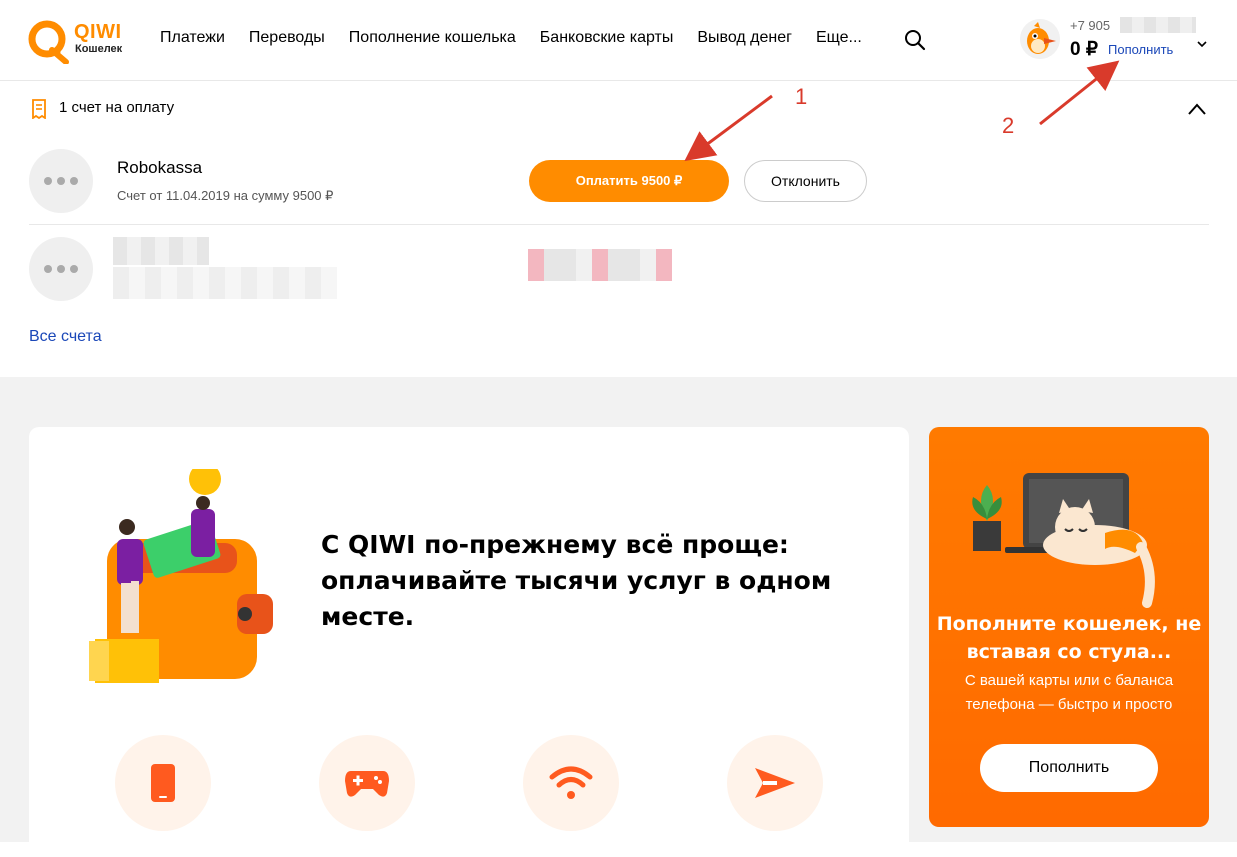 The height and width of the screenshot is (857, 1237). I want to click on transfer-arrow-icon, so click(775, 783).